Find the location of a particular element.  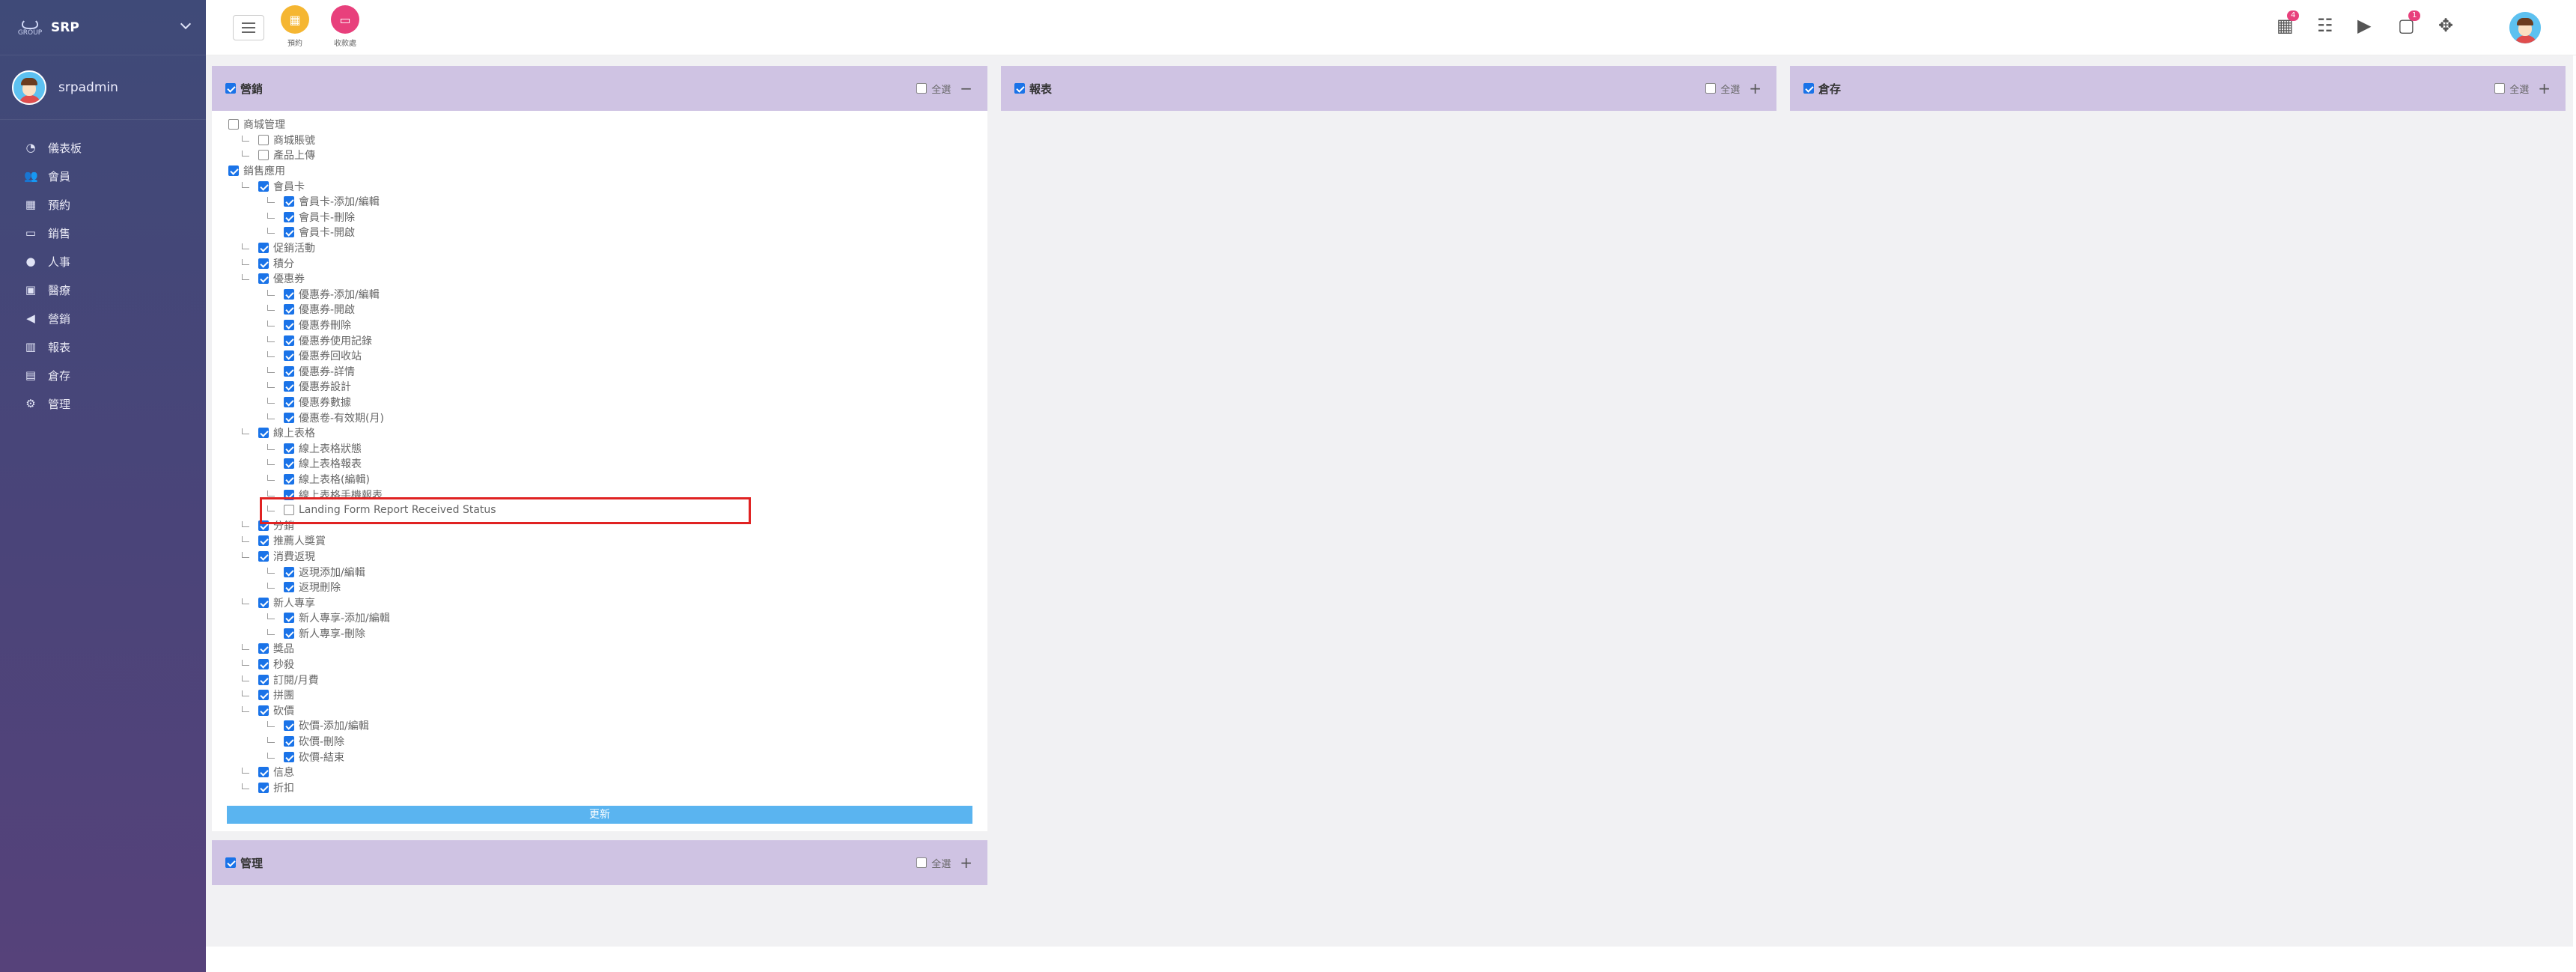

quick-cashier-button: ▭ 收款處 is located at coordinates (345, 26).